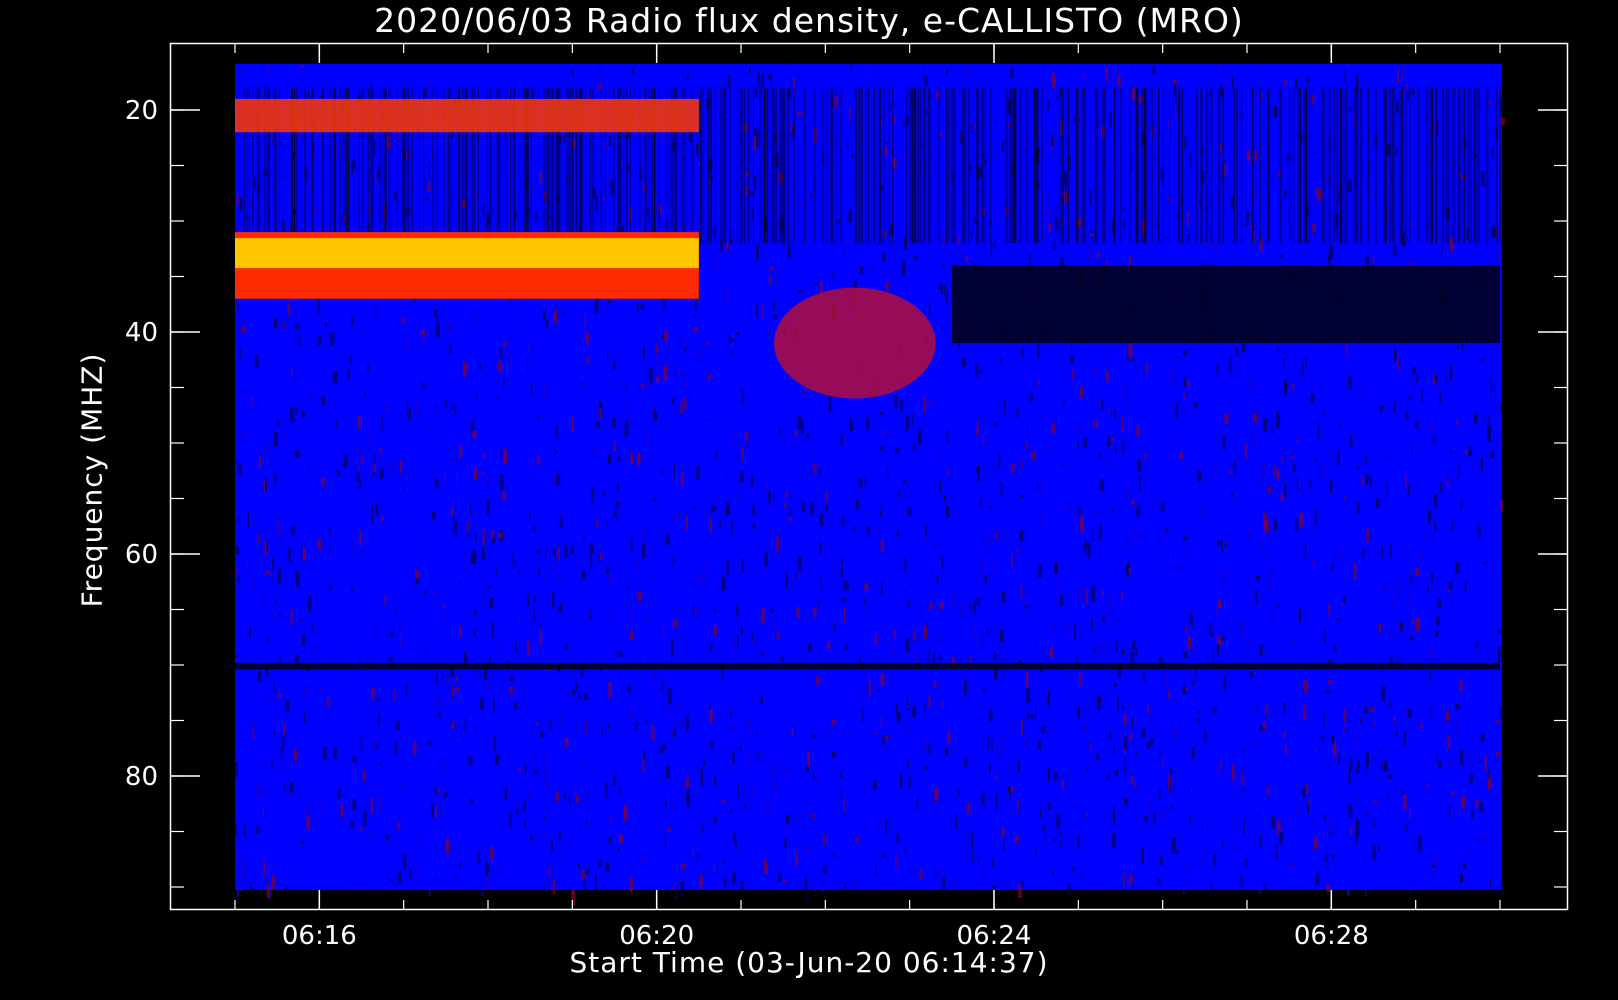  Describe the element at coordinates (92, 480) in the screenshot. I see `y-axis-label: Frequency (MHZ)` at that location.